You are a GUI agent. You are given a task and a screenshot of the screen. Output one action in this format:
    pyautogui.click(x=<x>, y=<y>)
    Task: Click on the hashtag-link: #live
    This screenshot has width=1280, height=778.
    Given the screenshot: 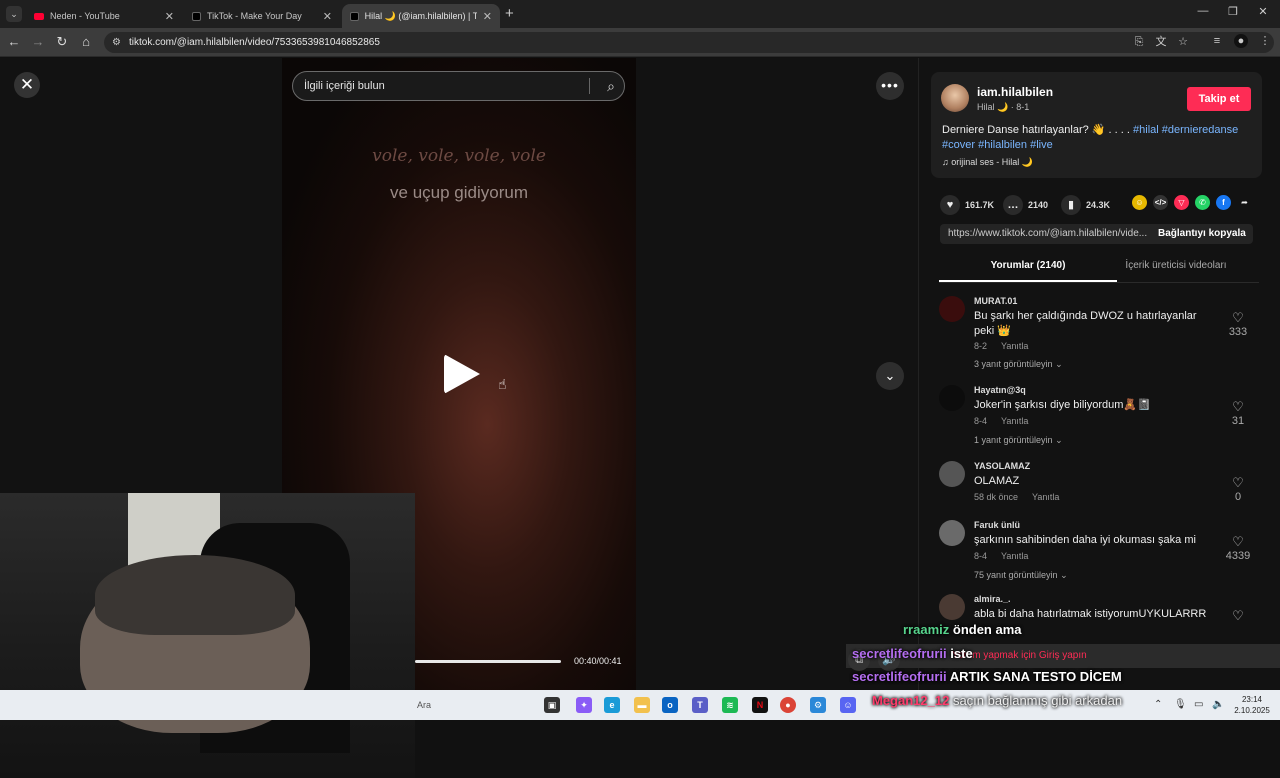 What is the action you would take?
    pyautogui.click(x=1041, y=145)
    